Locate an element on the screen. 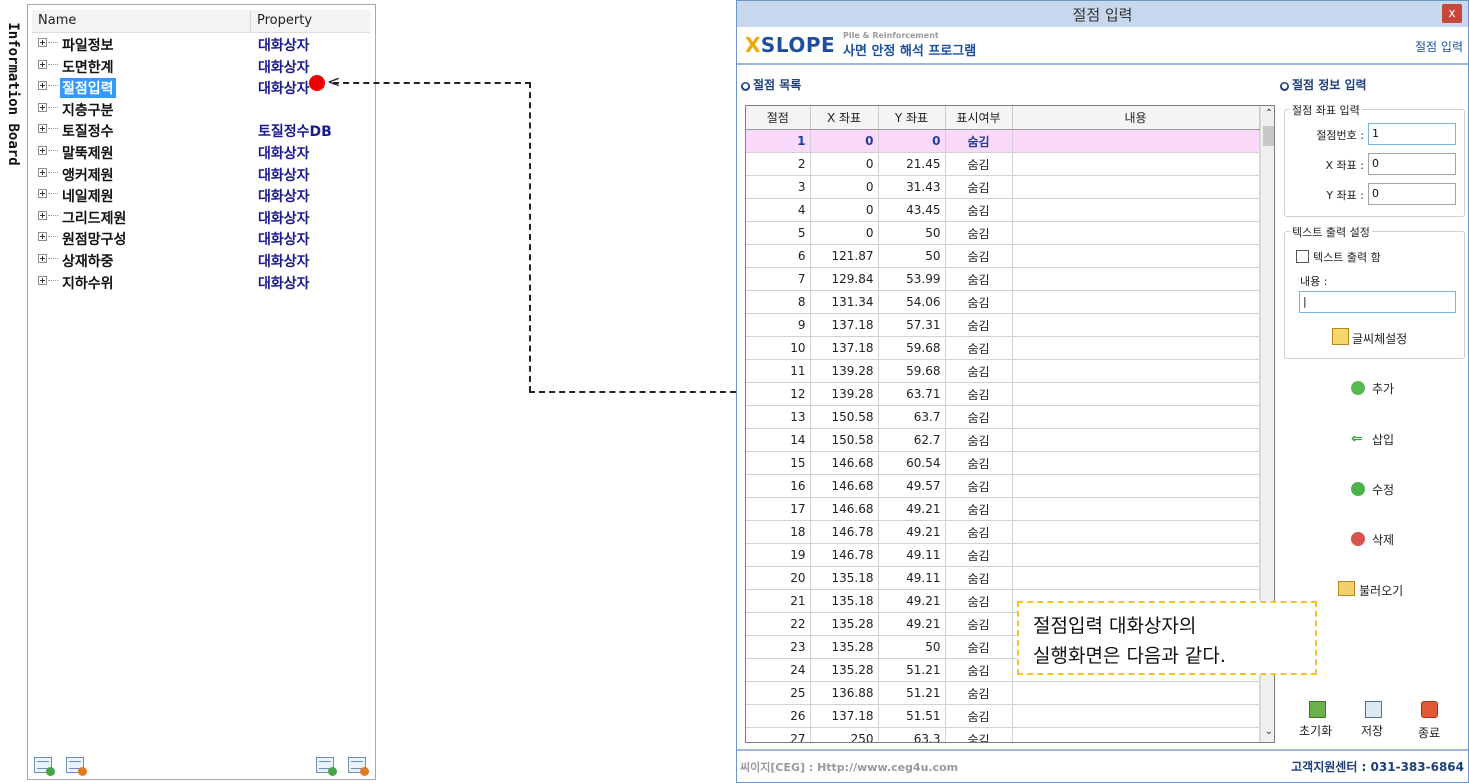 The image size is (1469, 783). font-settings-button: 글씨체설정 is located at coordinates (1379, 338).